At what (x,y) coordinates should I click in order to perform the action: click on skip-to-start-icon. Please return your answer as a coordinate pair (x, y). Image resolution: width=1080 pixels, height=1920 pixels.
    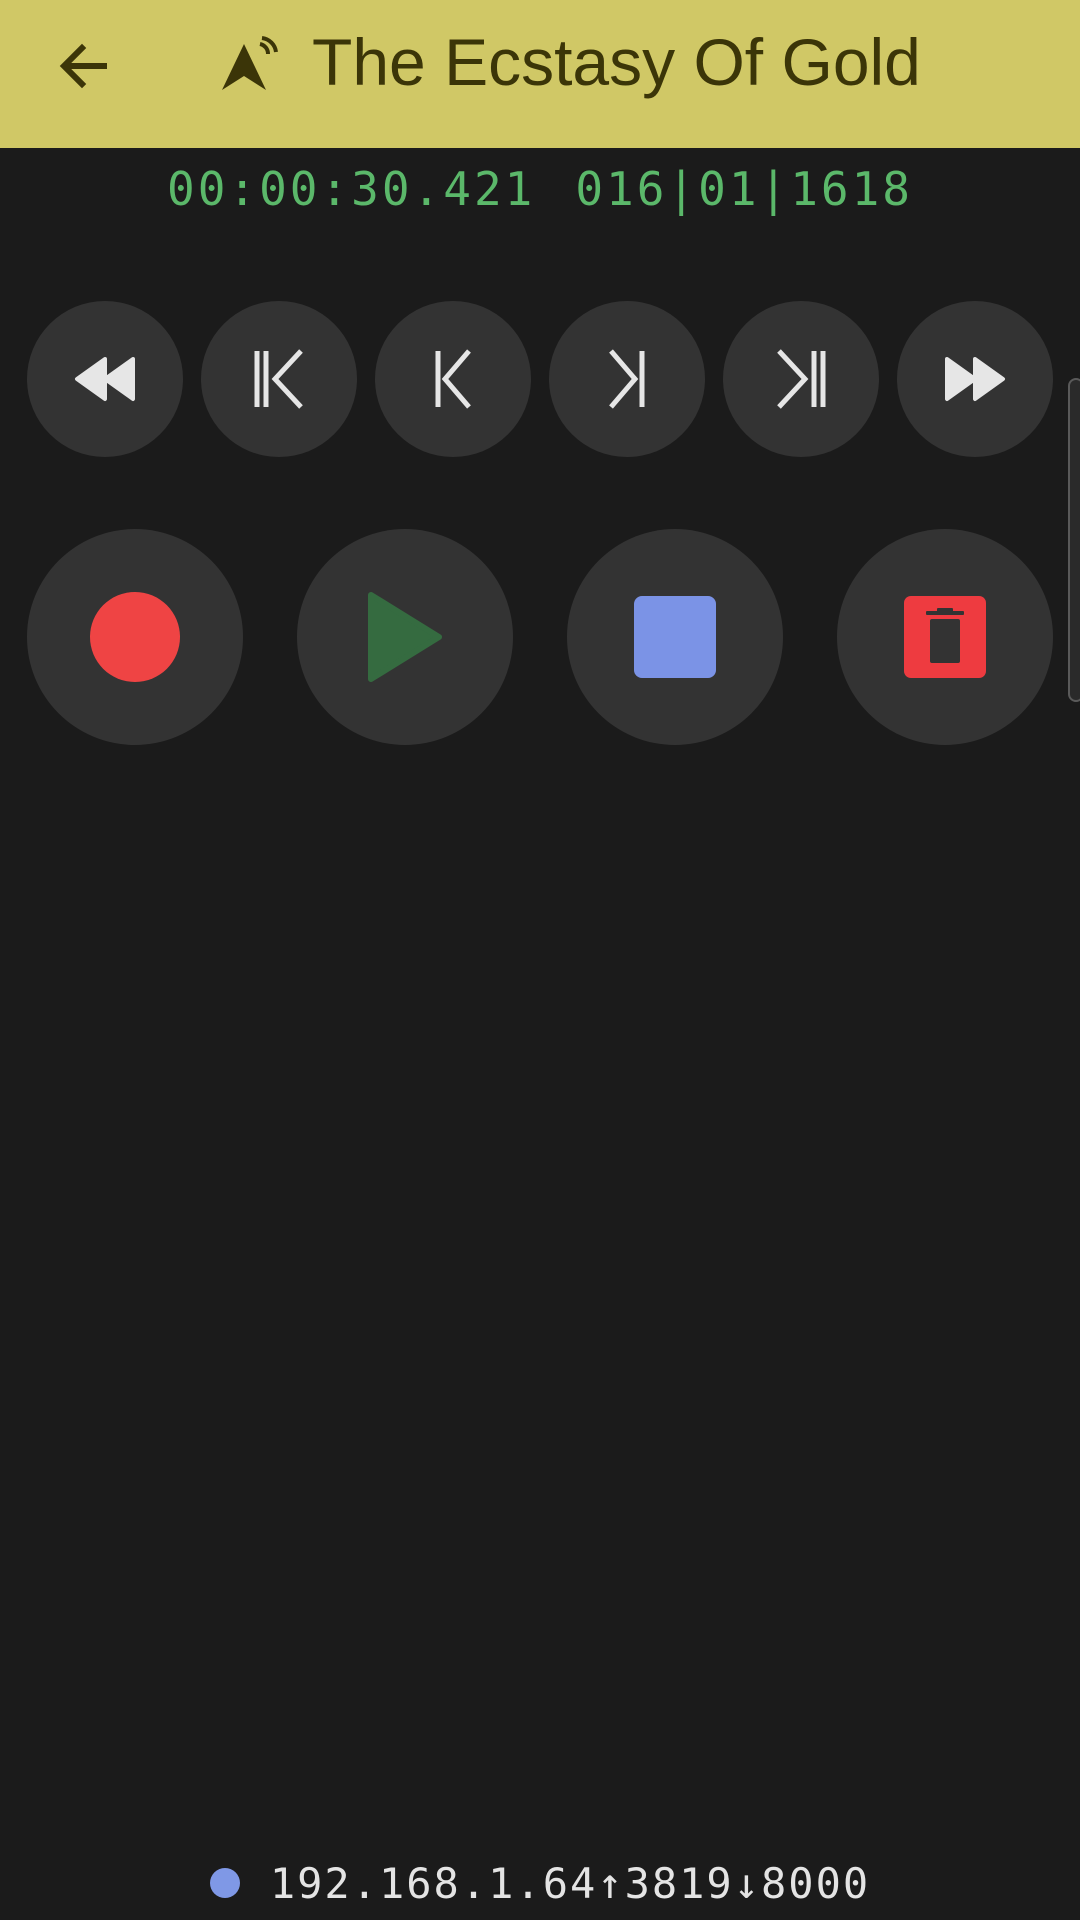
    Looking at the image, I should click on (278, 379).